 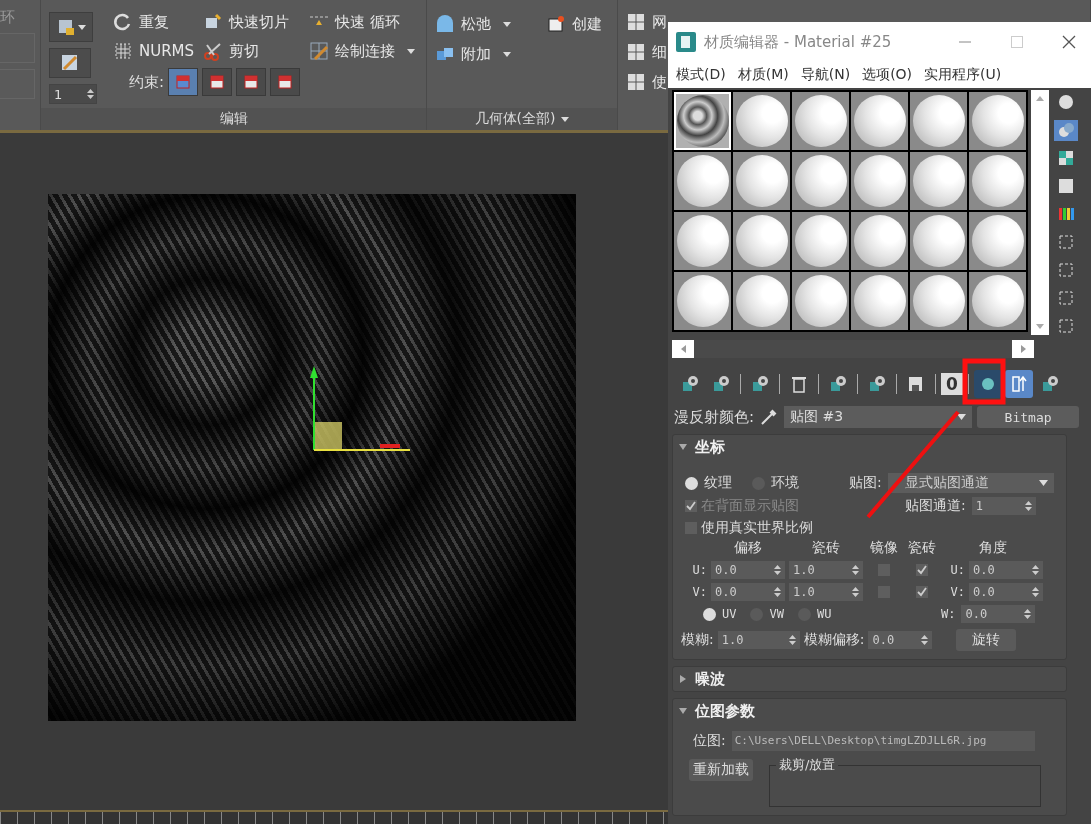 I want to click on menu-item: 材质(M), so click(x=763, y=75).